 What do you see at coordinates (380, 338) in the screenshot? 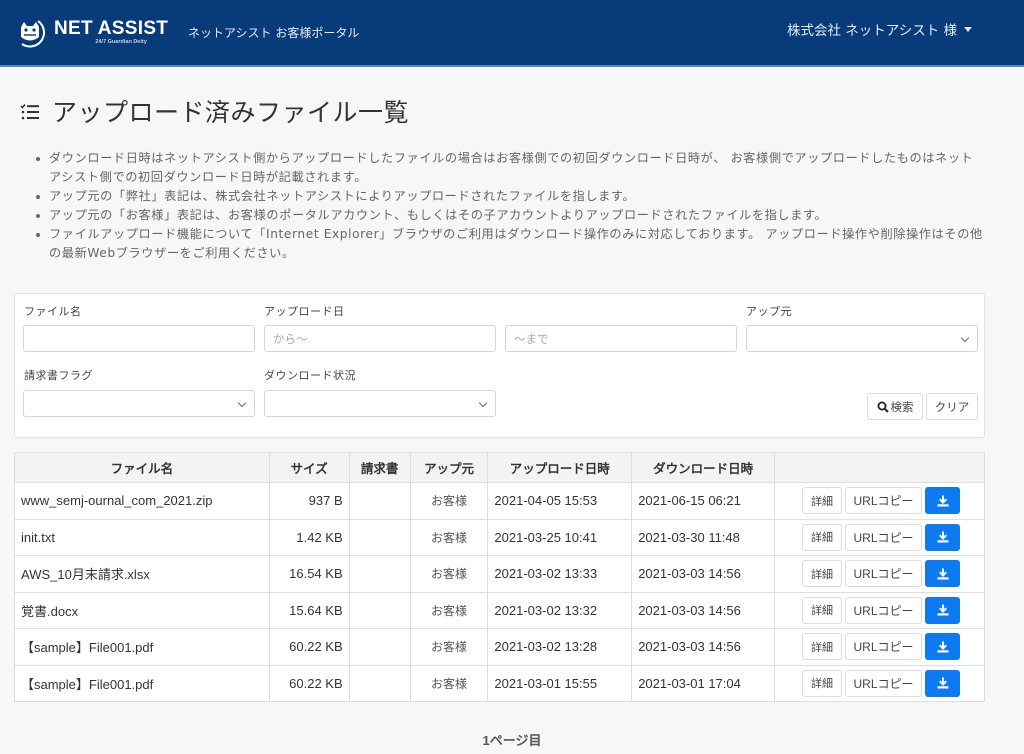
I see `upload-date-from-input` at bounding box center [380, 338].